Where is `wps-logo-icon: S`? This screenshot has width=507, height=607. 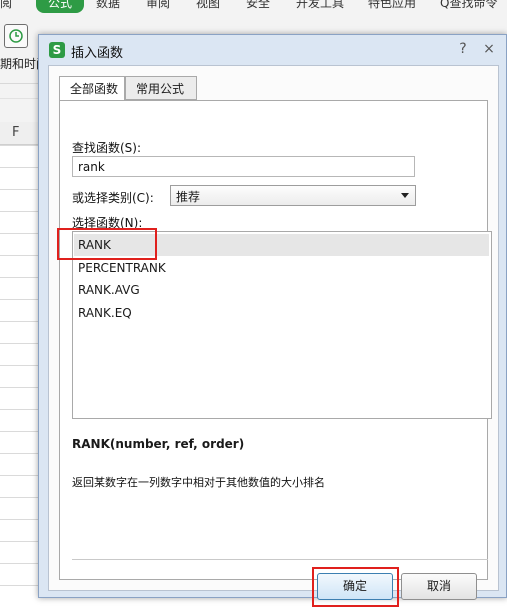
wps-logo-icon: S is located at coordinates (57, 50).